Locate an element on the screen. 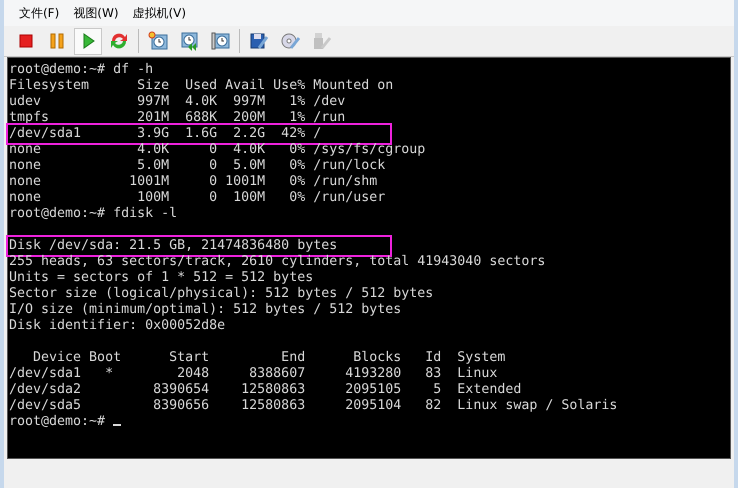 This screenshot has width=738, height=488. terminal-line: Sector size (logical/physical): 512 bytes / 512 bytes is located at coordinates (221, 294).